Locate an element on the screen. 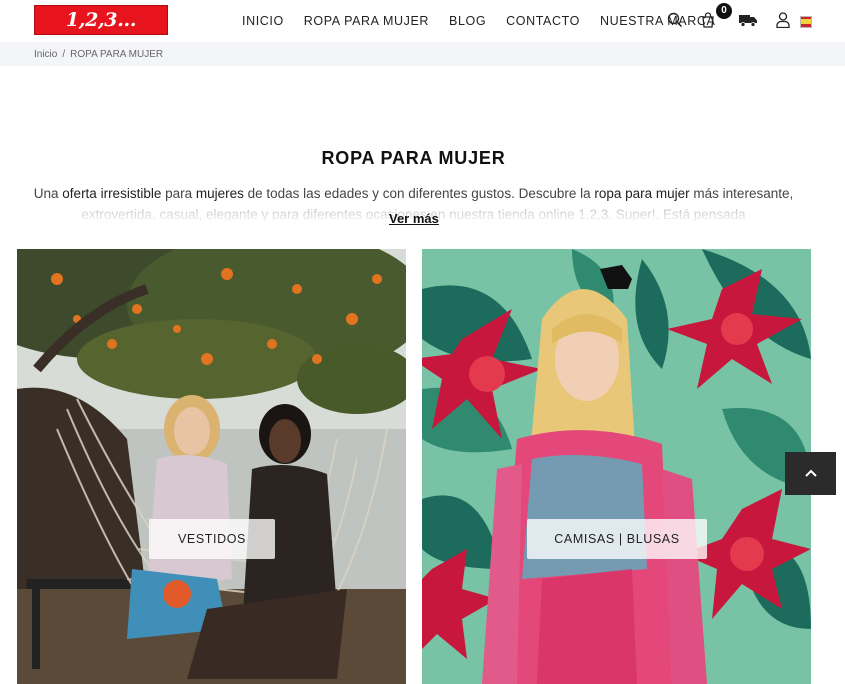 This screenshot has width=845, height=684. chevron-up-icon is located at coordinates (811, 474).